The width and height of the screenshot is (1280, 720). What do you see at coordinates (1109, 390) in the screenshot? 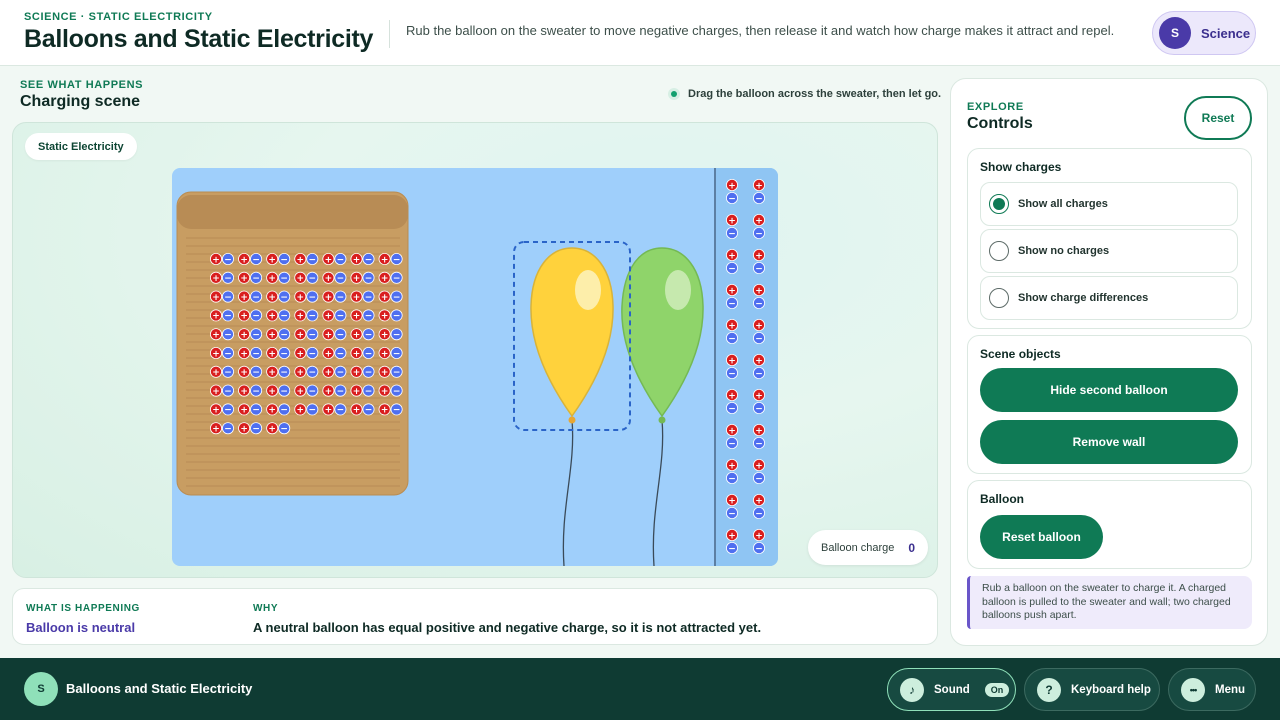
I see `hide-second-balloon-button: Hide second balloon` at bounding box center [1109, 390].